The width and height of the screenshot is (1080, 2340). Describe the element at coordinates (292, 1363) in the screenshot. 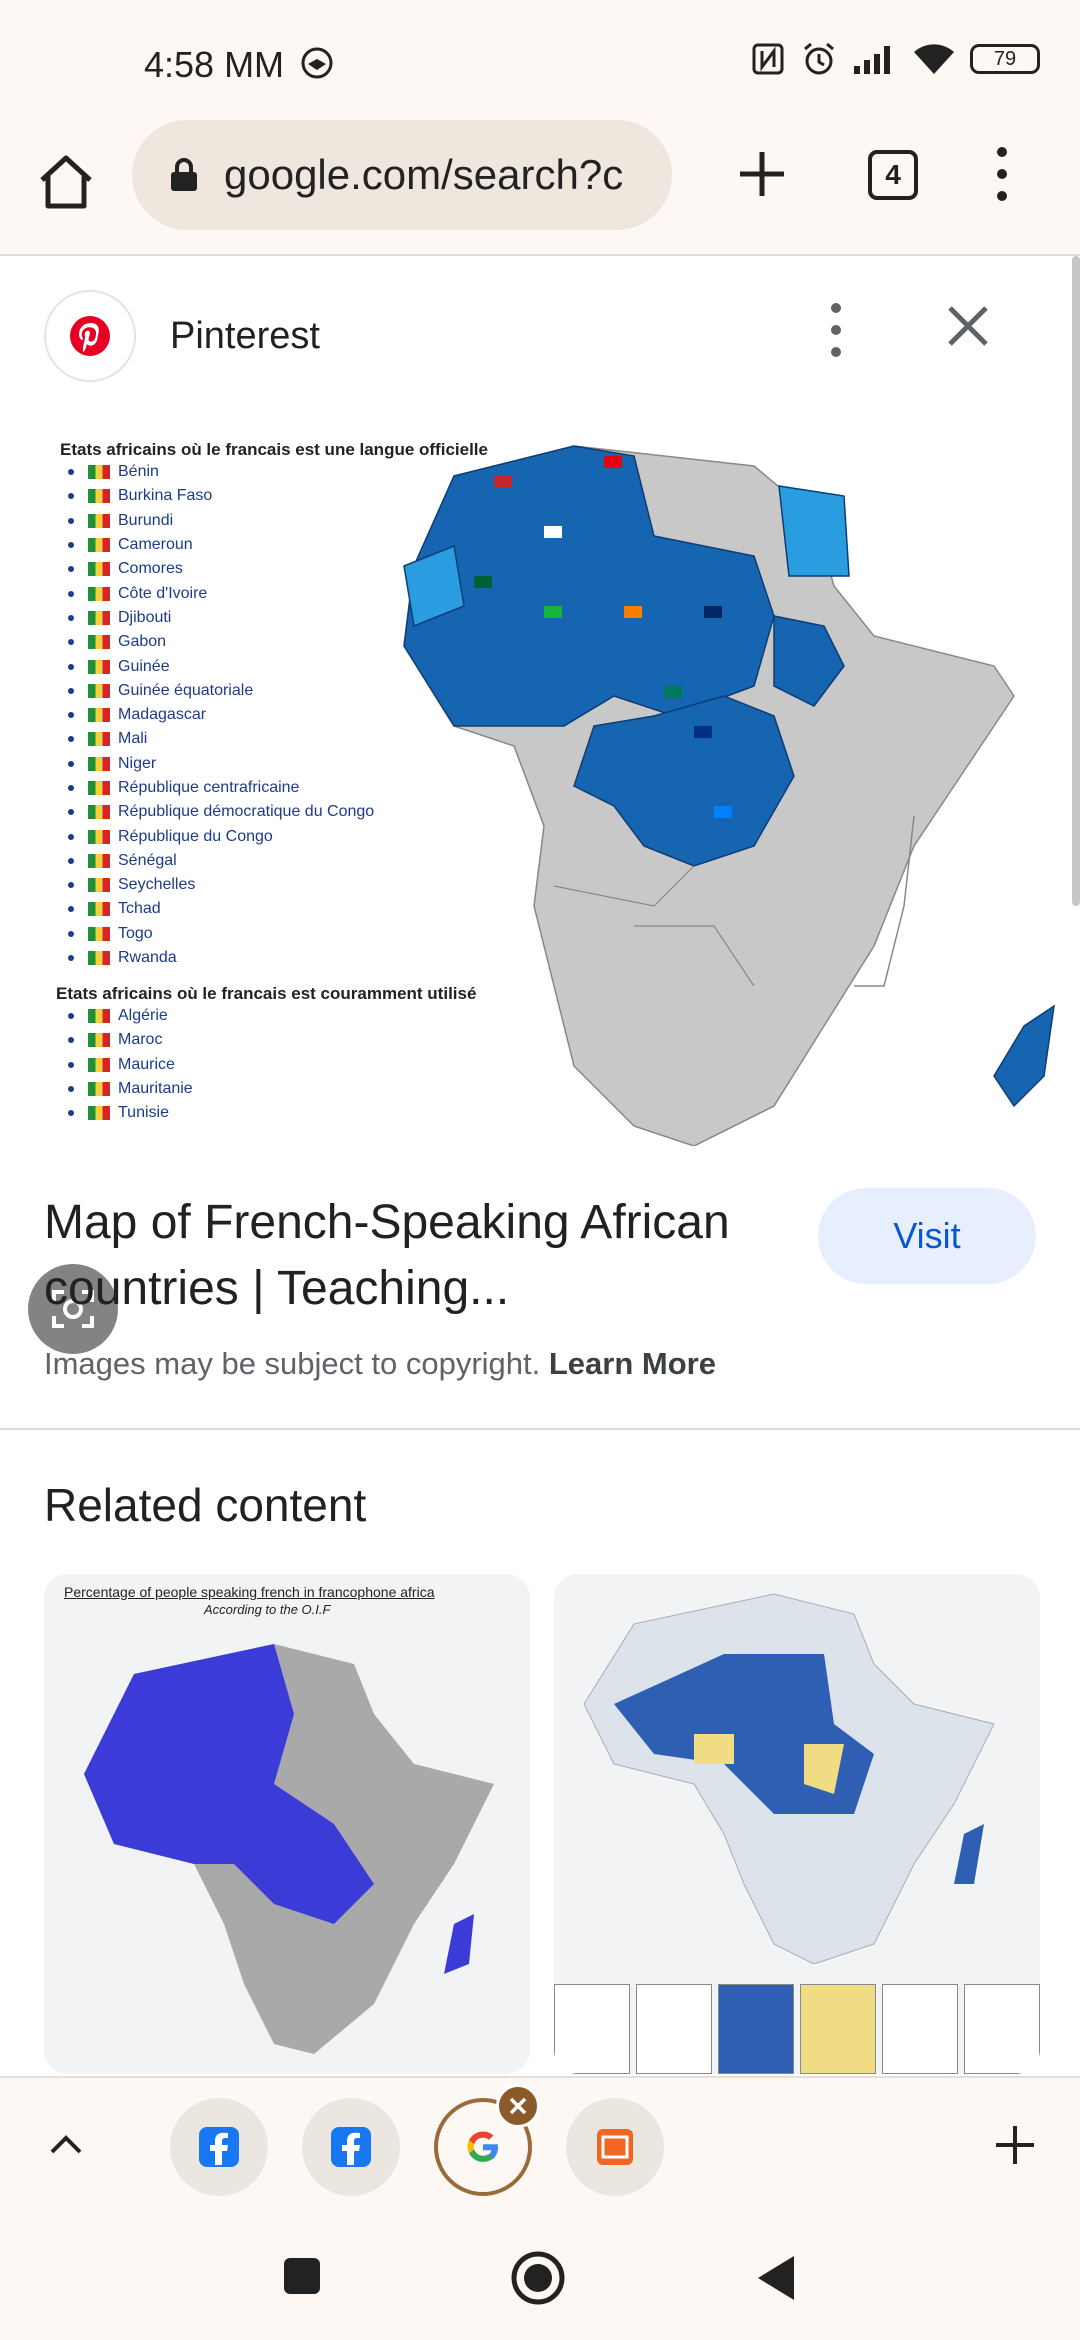

I see `copyright-text: Images may be subject to copyright.` at that location.